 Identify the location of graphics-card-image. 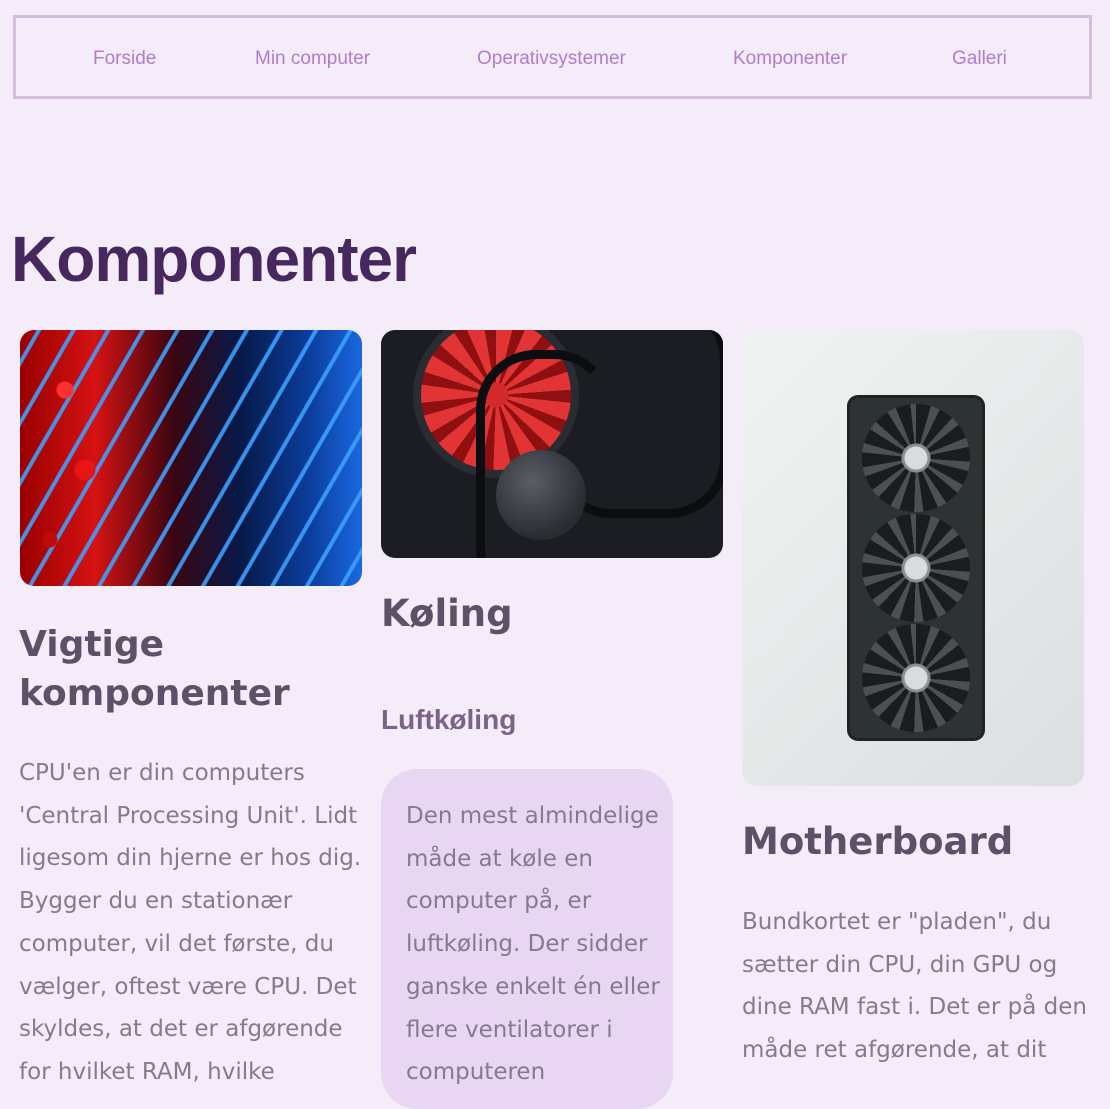
(913, 558).